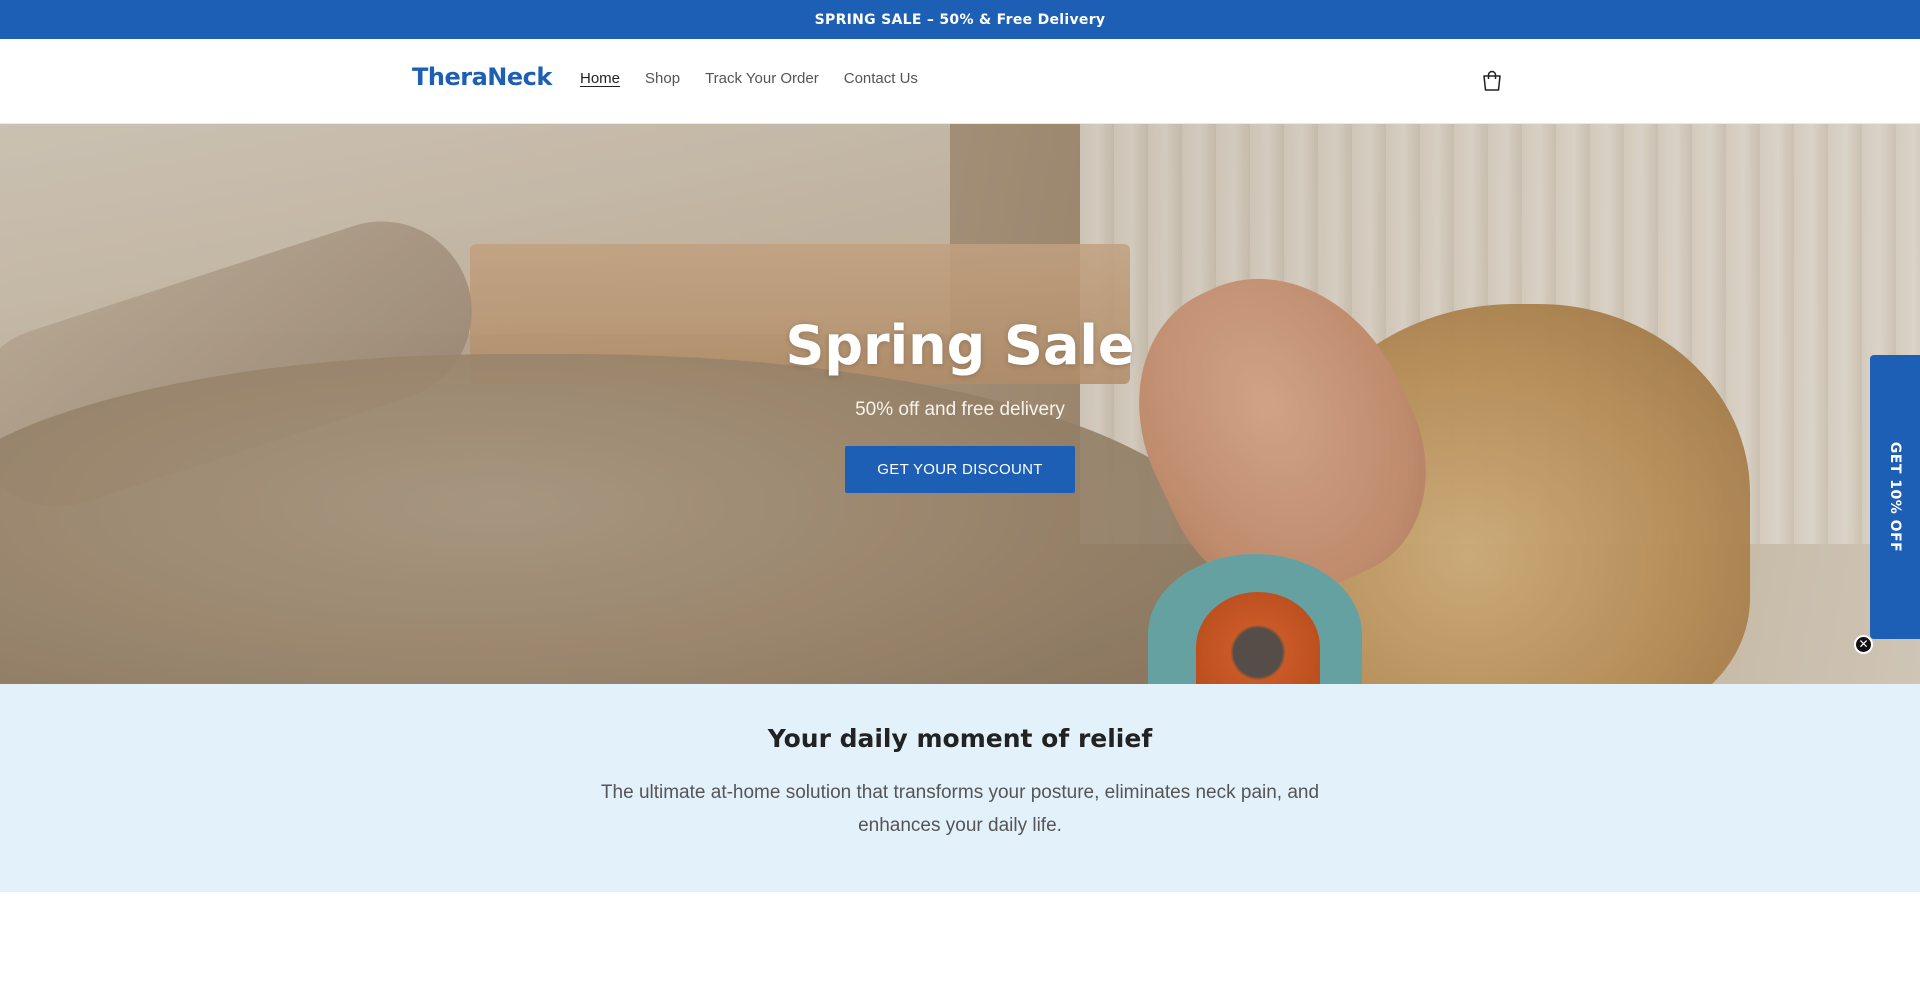  I want to click on get-10-off-tab: GET 10% OFF, so click(1895, 497).